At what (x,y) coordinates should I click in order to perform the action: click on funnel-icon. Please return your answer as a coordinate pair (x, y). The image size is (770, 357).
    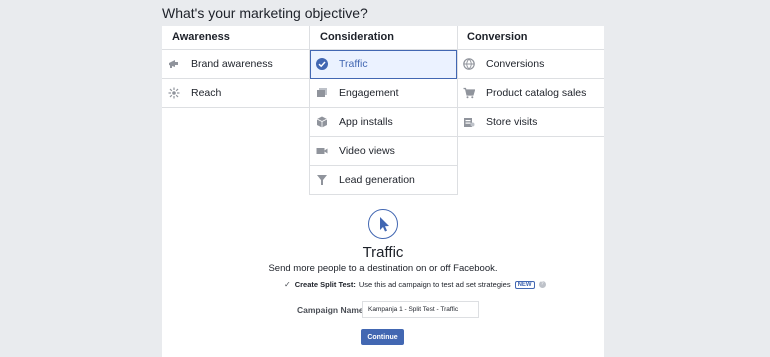
    Looking at the image, I should click on (322, 180).